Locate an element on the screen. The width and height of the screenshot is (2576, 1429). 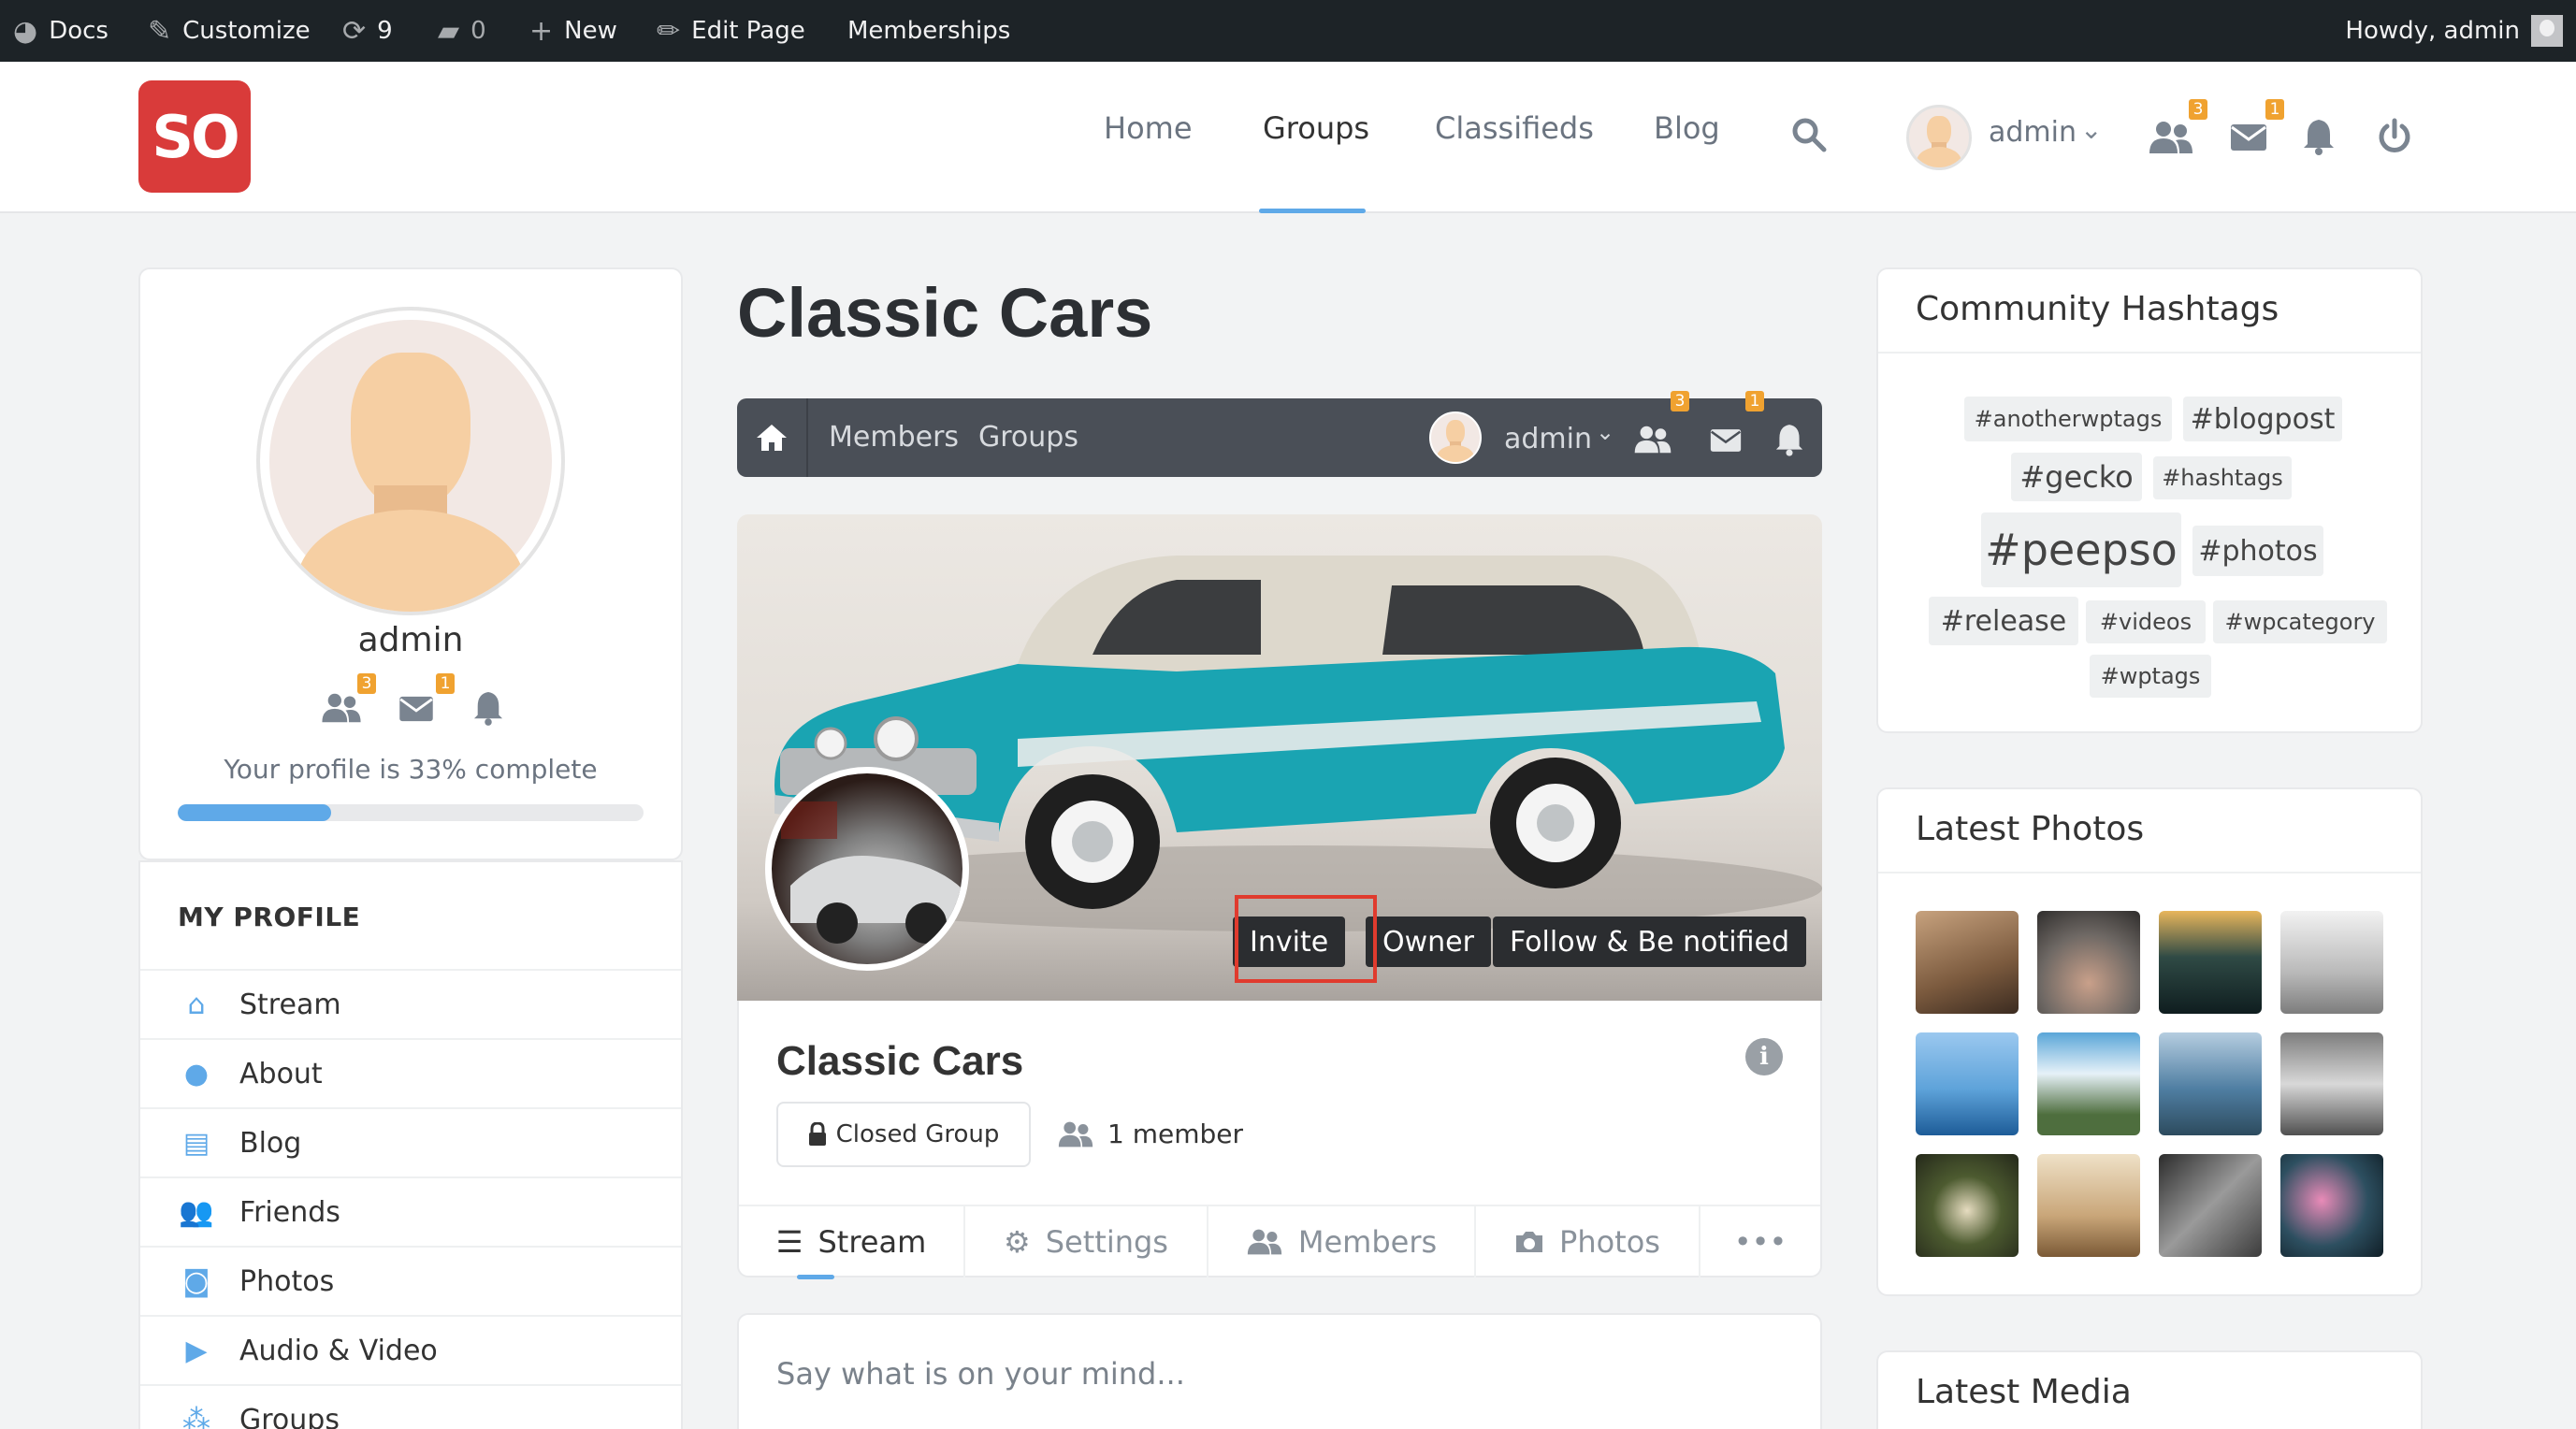
memberships-link: Memberships is located at coordinates (929, 31).